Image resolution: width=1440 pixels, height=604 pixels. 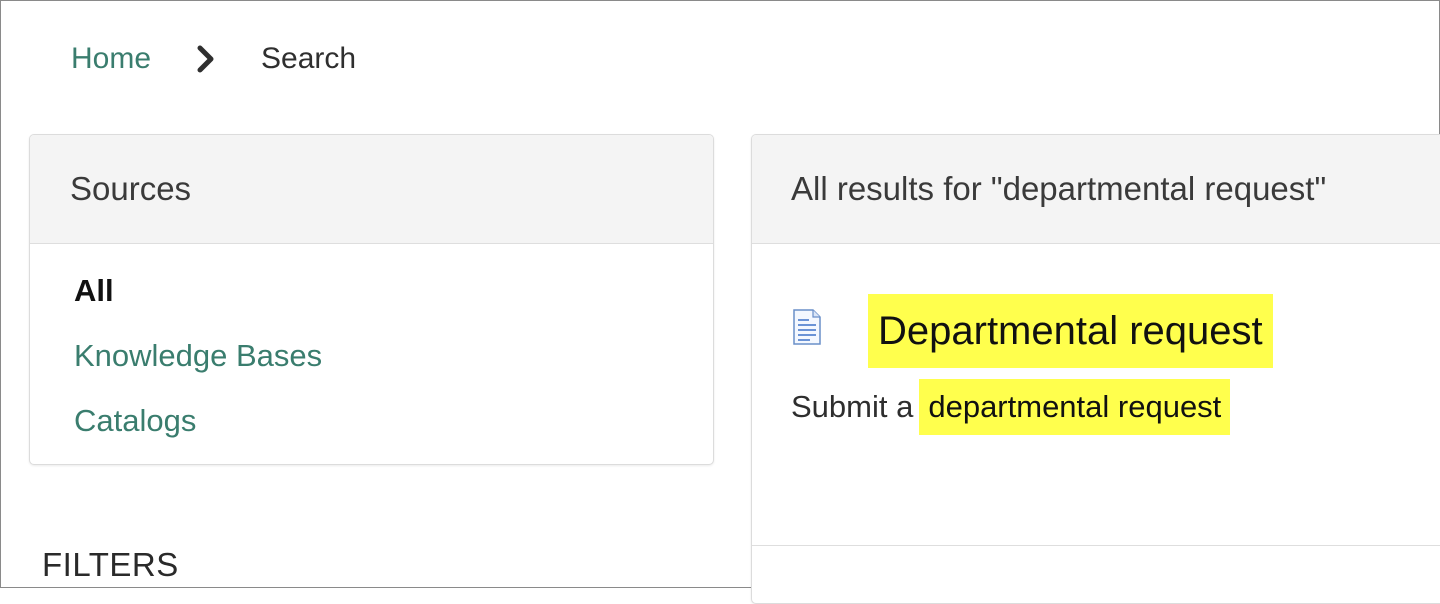 I want to click on source-item-label: Catalogs, so click(x=135, y=420).